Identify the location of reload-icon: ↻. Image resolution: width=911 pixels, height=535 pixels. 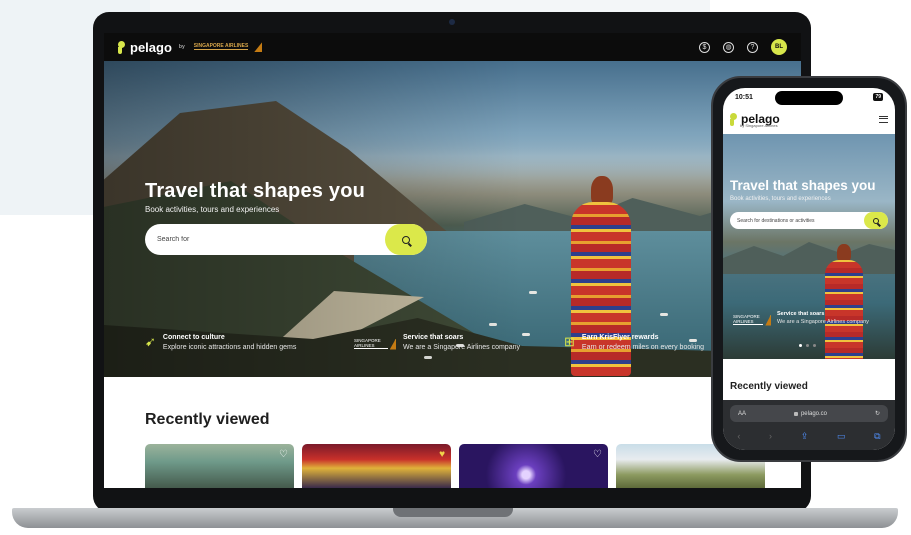
(877, 413).